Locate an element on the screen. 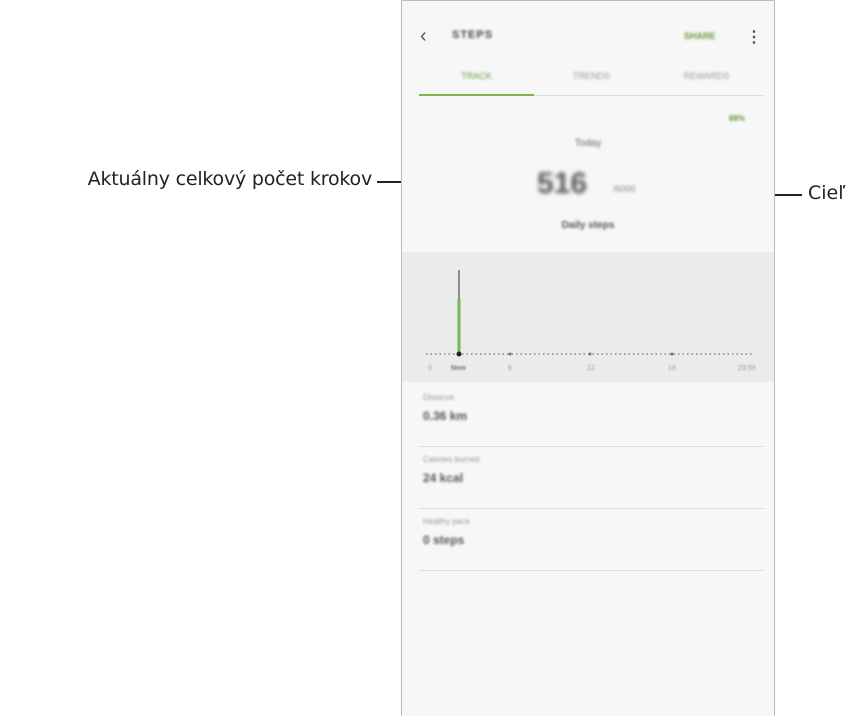 The height and width of the screenshot is (717, 867). tab-rewards: REWARDS is located at coordinates (706, 76).